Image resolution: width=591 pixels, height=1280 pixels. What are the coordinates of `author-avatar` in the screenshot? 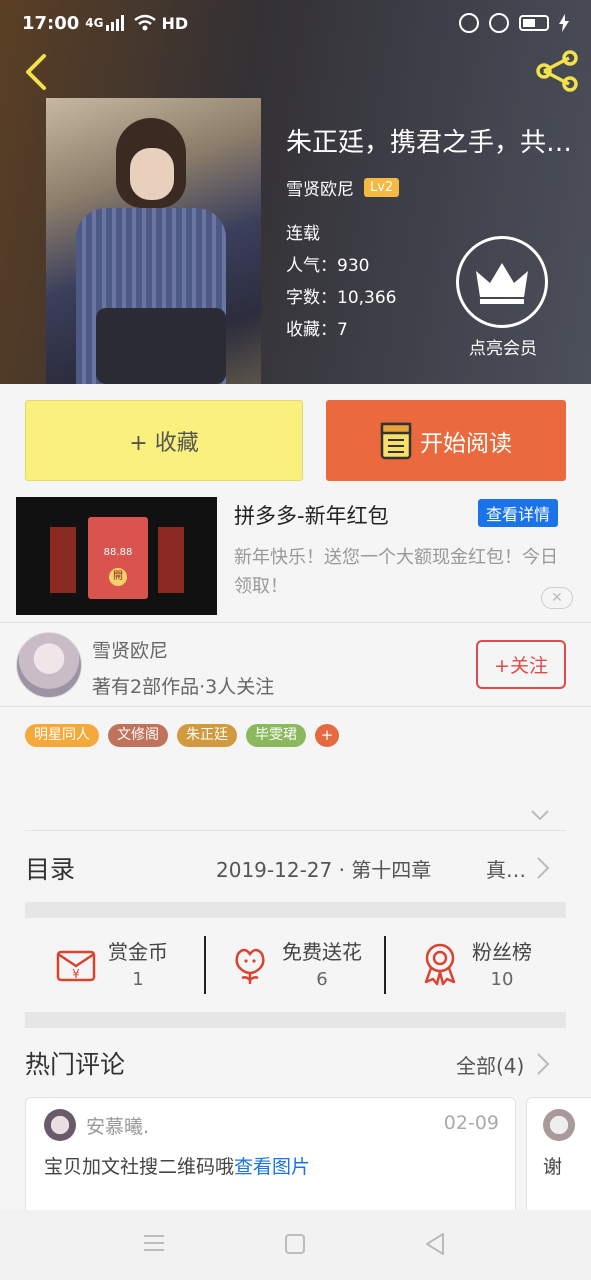 It's located at (49, 665).